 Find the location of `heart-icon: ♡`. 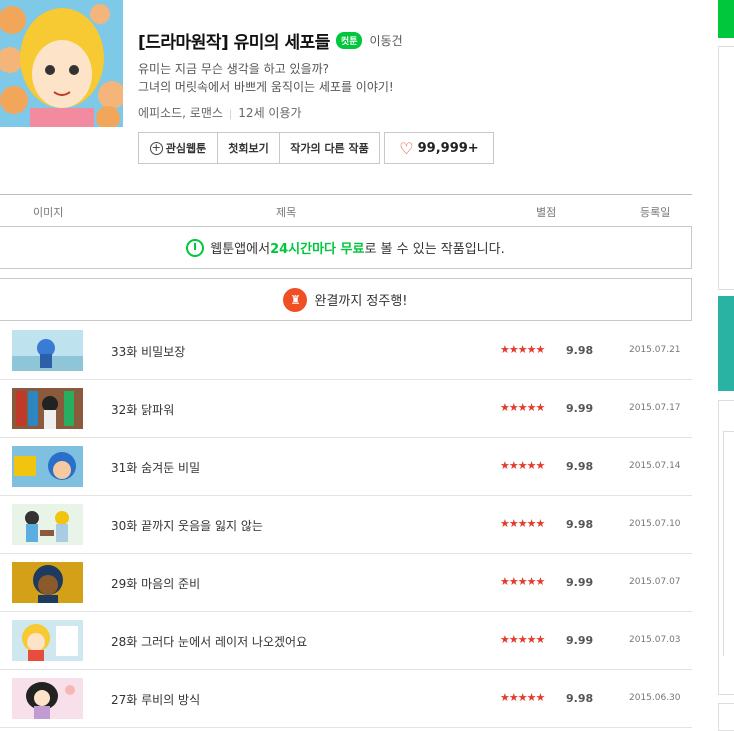

heart-icon: ♡ is located at coordinates (406, 148).